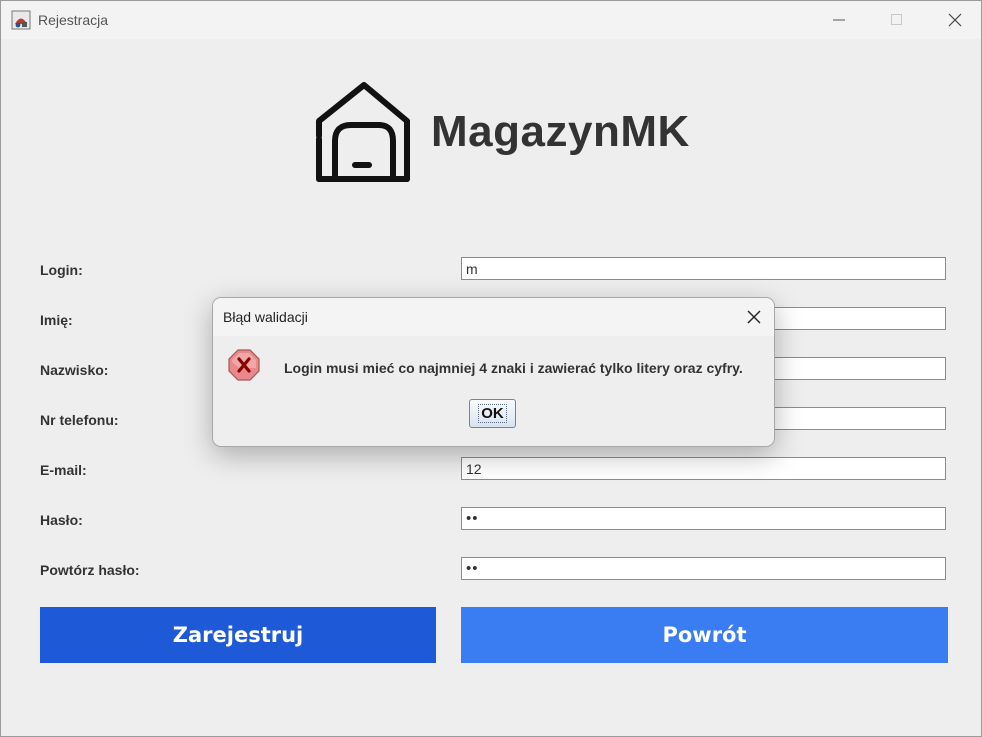  Describe the element at coordinates (21, 20) in the screenshot. I see `java-app-icon` at that location.